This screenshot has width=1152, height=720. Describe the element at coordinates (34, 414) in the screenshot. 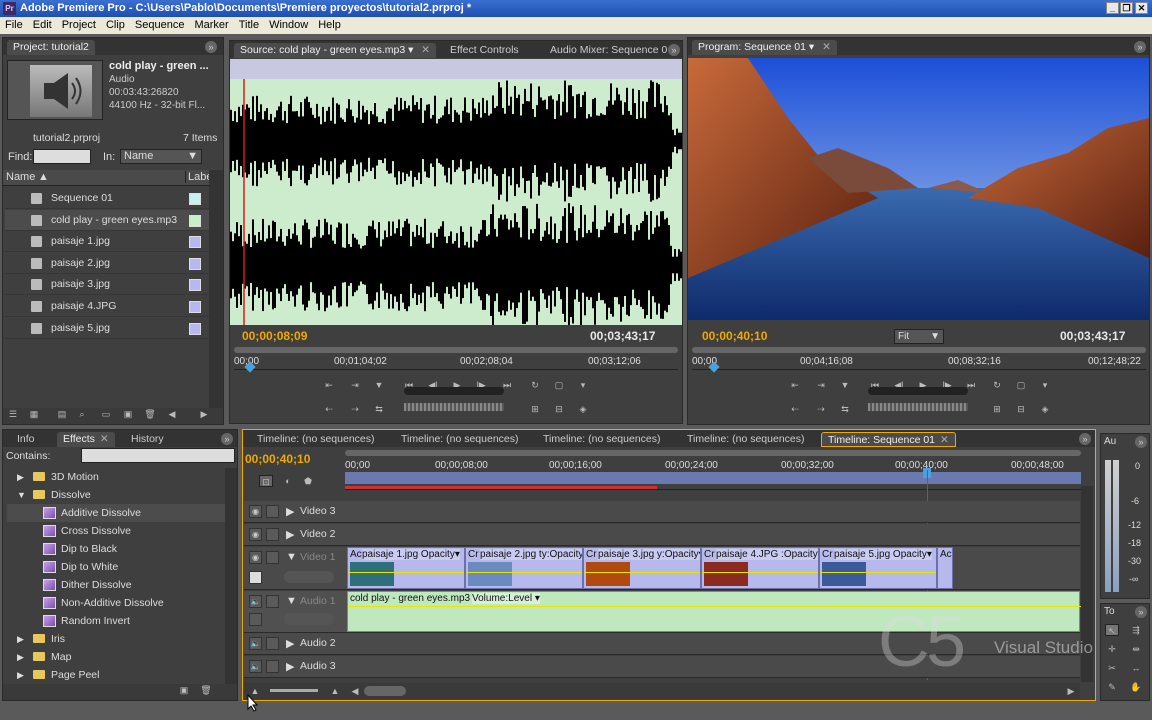

I see `icon-view-icon: ▦` at that location.